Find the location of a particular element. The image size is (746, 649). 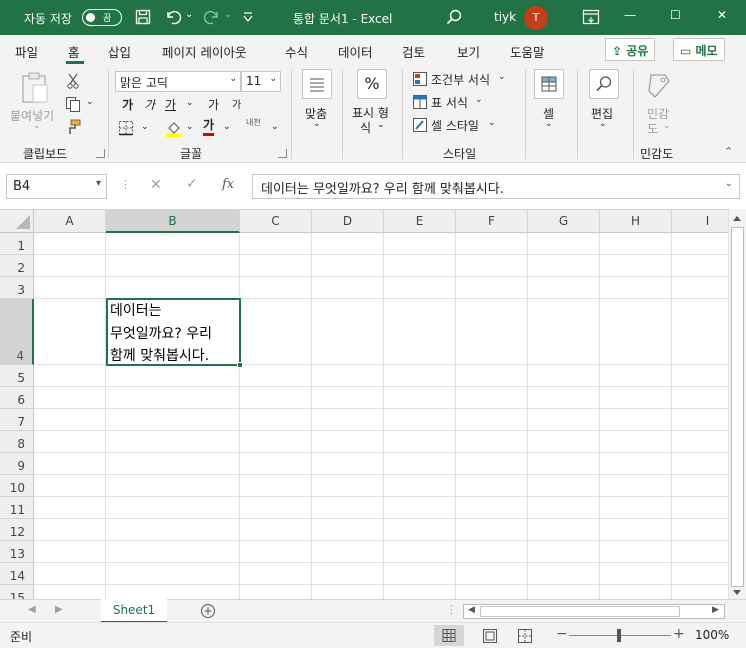

increase-font-button: 가 is located at coordinates (213, 104).